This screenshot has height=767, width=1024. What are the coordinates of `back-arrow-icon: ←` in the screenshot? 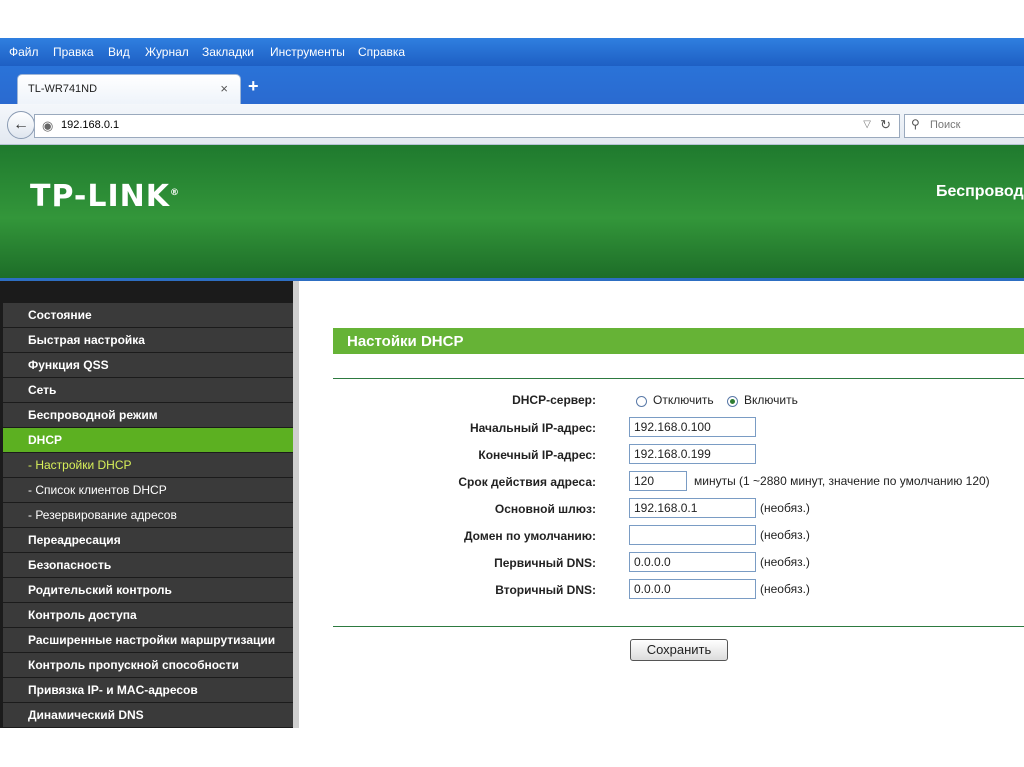 It's located at (21, 125).